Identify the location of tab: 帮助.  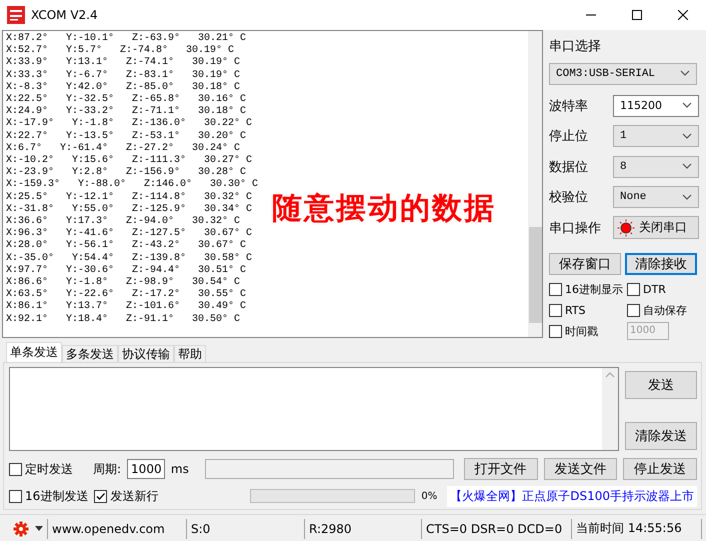
(190, 353).